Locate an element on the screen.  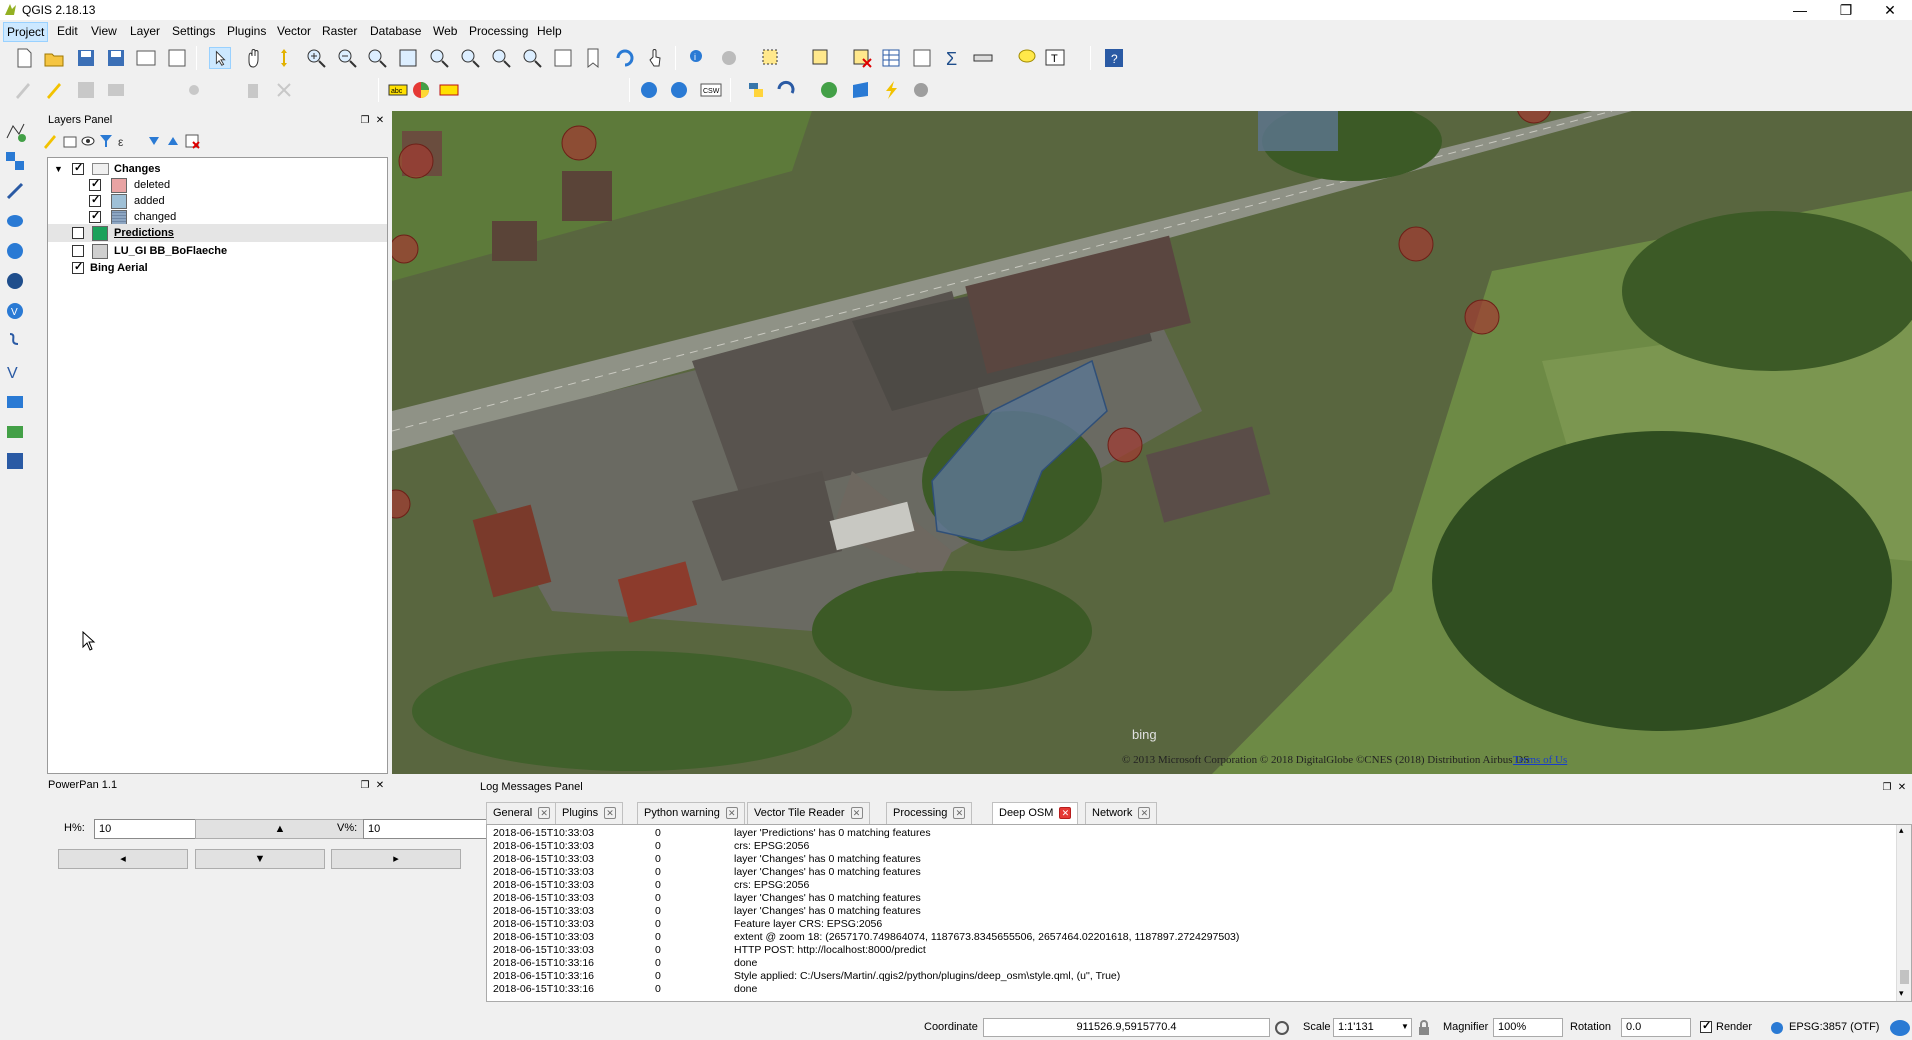
zoom-full-icon is located at coordinates (408, 58).